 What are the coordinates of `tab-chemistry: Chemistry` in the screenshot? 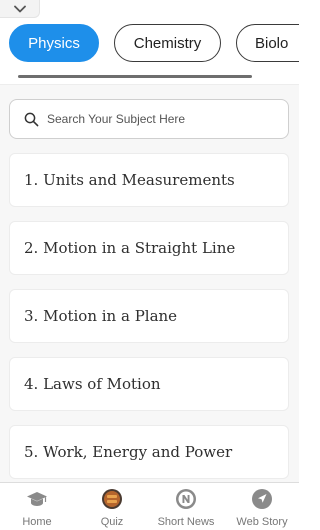 It's located at (167, 43).